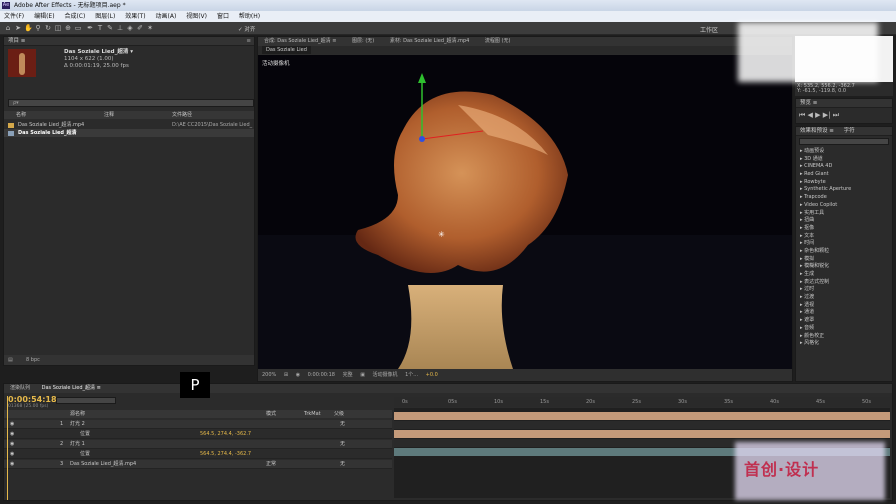 This screenshot has width=896, height=504. I want to click on brush-tool-icon: ✎, so click(110, 28).